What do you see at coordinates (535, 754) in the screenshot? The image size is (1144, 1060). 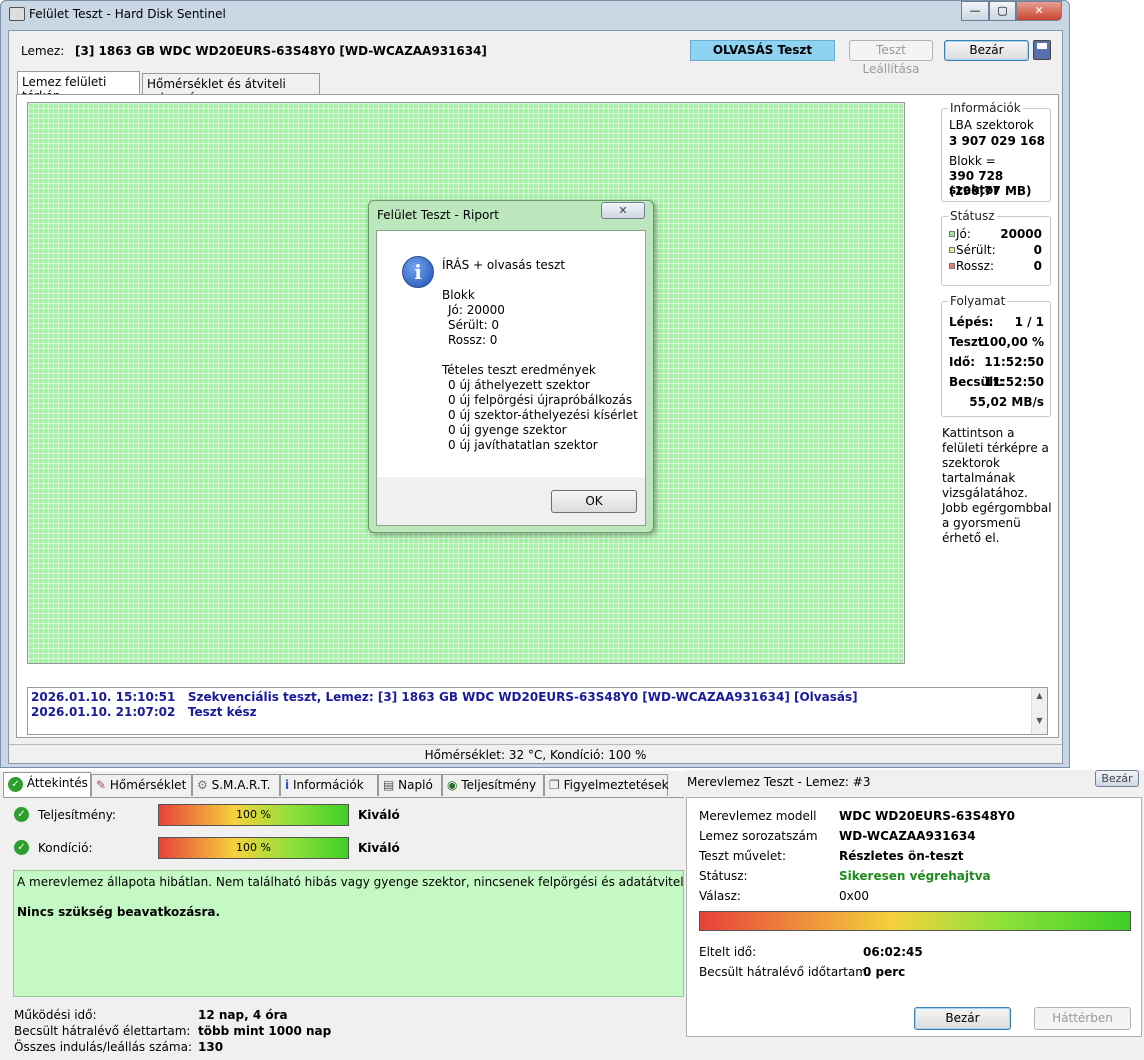 I see `status-bar: Hőmérséklet: 32 °C, Kondíció: 100 %` at bounding box center [535, 754].